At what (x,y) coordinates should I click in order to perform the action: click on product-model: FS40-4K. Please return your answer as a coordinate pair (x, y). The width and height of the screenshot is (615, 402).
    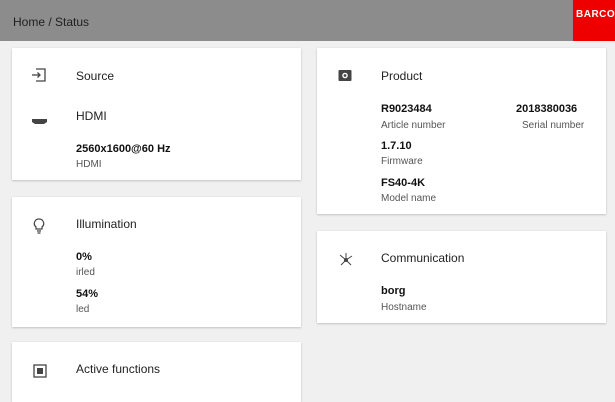
    Looking at the image, I should click on (403, 183).